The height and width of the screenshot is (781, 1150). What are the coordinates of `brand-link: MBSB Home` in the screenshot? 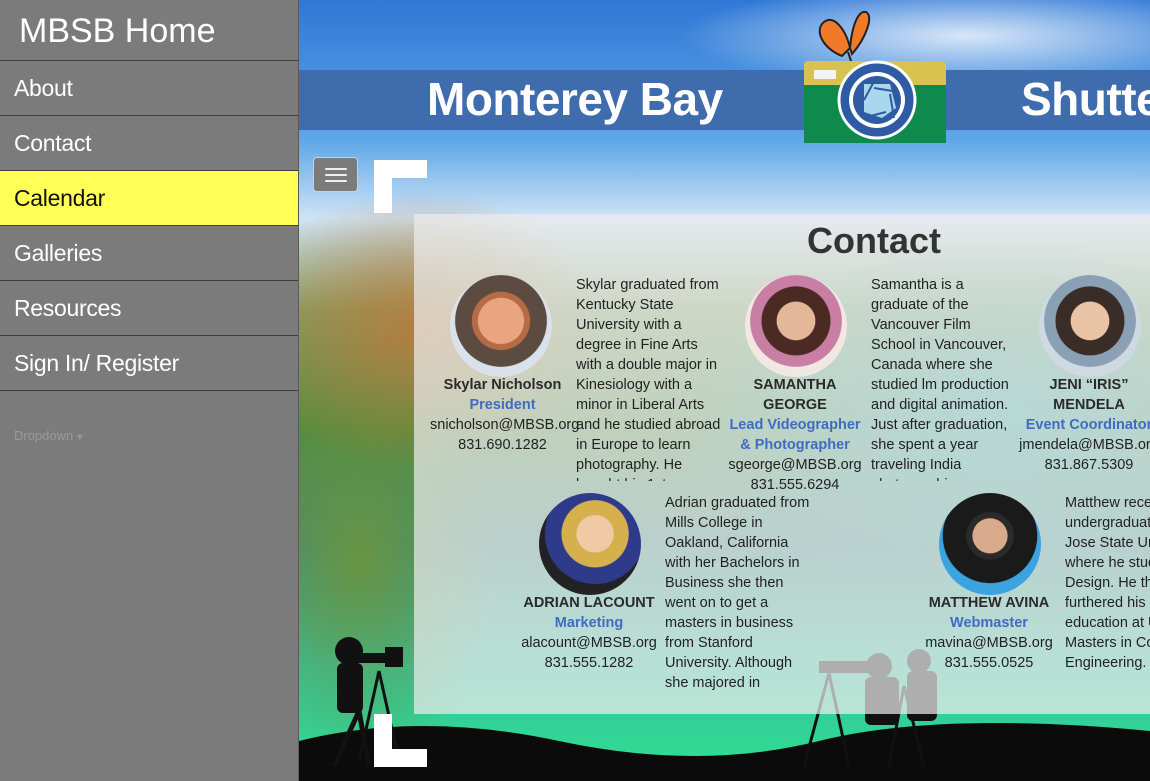 It's located at (149, 30).